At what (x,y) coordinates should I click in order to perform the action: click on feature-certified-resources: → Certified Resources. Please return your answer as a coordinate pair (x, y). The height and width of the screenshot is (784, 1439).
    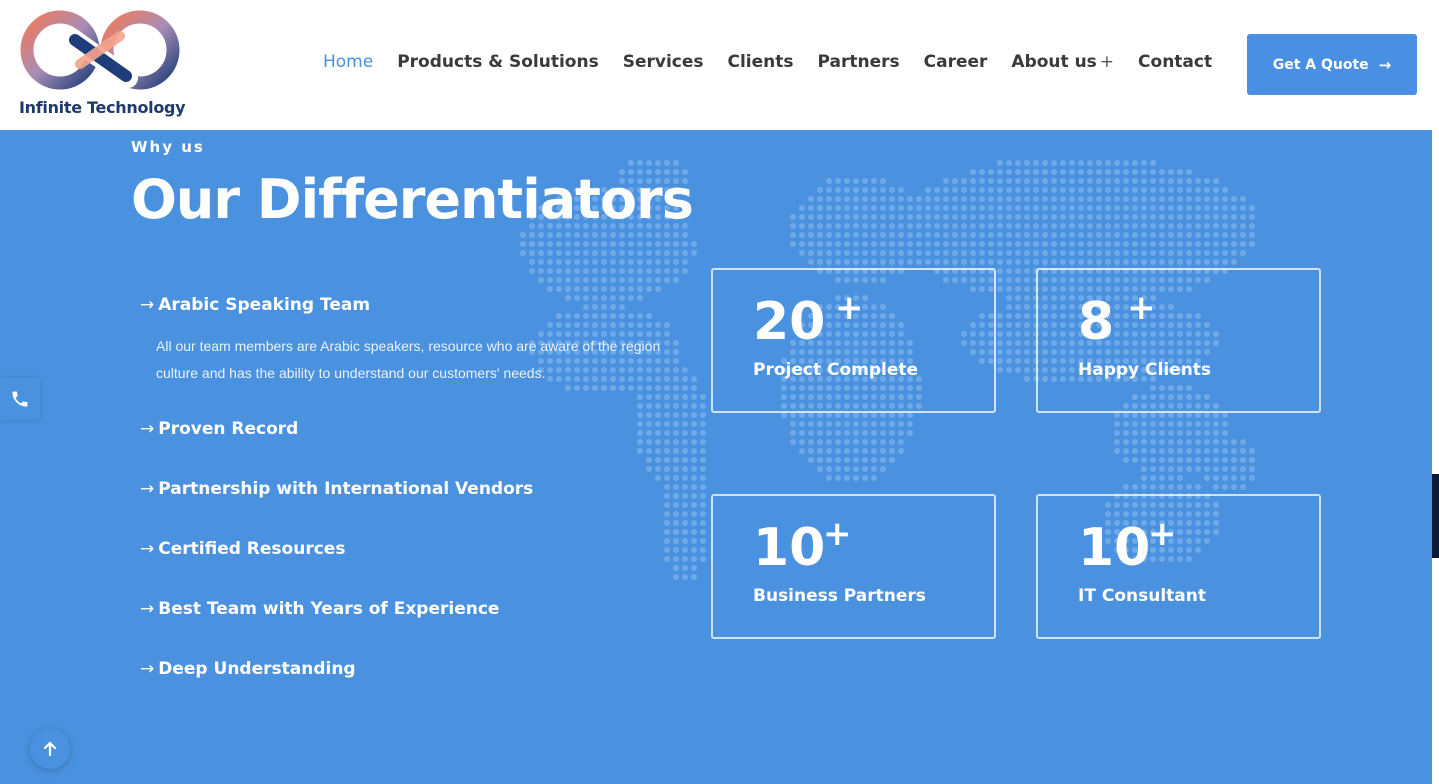
    Looking at the image, I should click on (242, 549).